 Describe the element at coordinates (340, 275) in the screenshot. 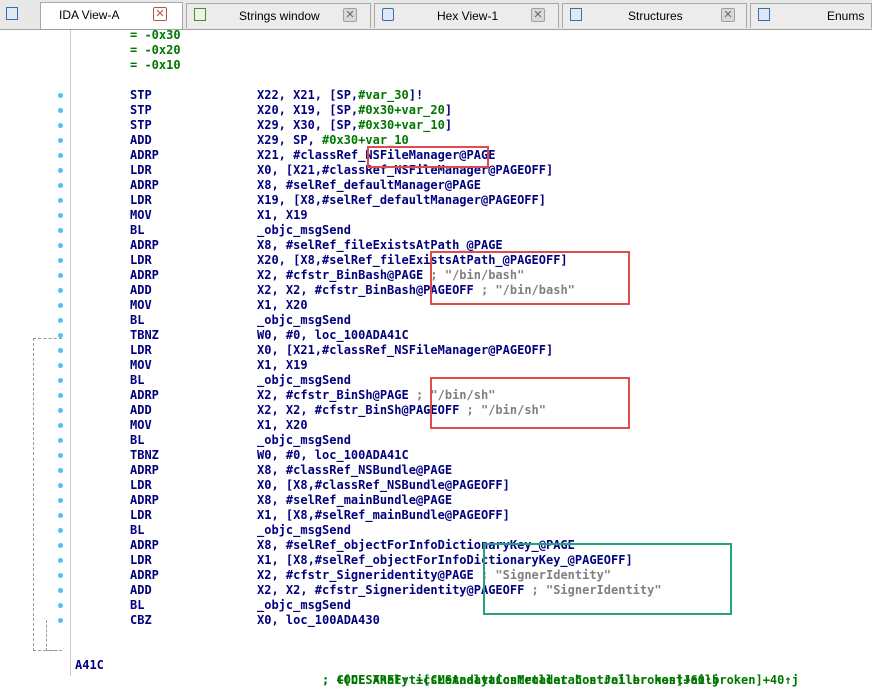

I see `operand-text: X2, #cfstr_BinBash@PAGE` at that location.